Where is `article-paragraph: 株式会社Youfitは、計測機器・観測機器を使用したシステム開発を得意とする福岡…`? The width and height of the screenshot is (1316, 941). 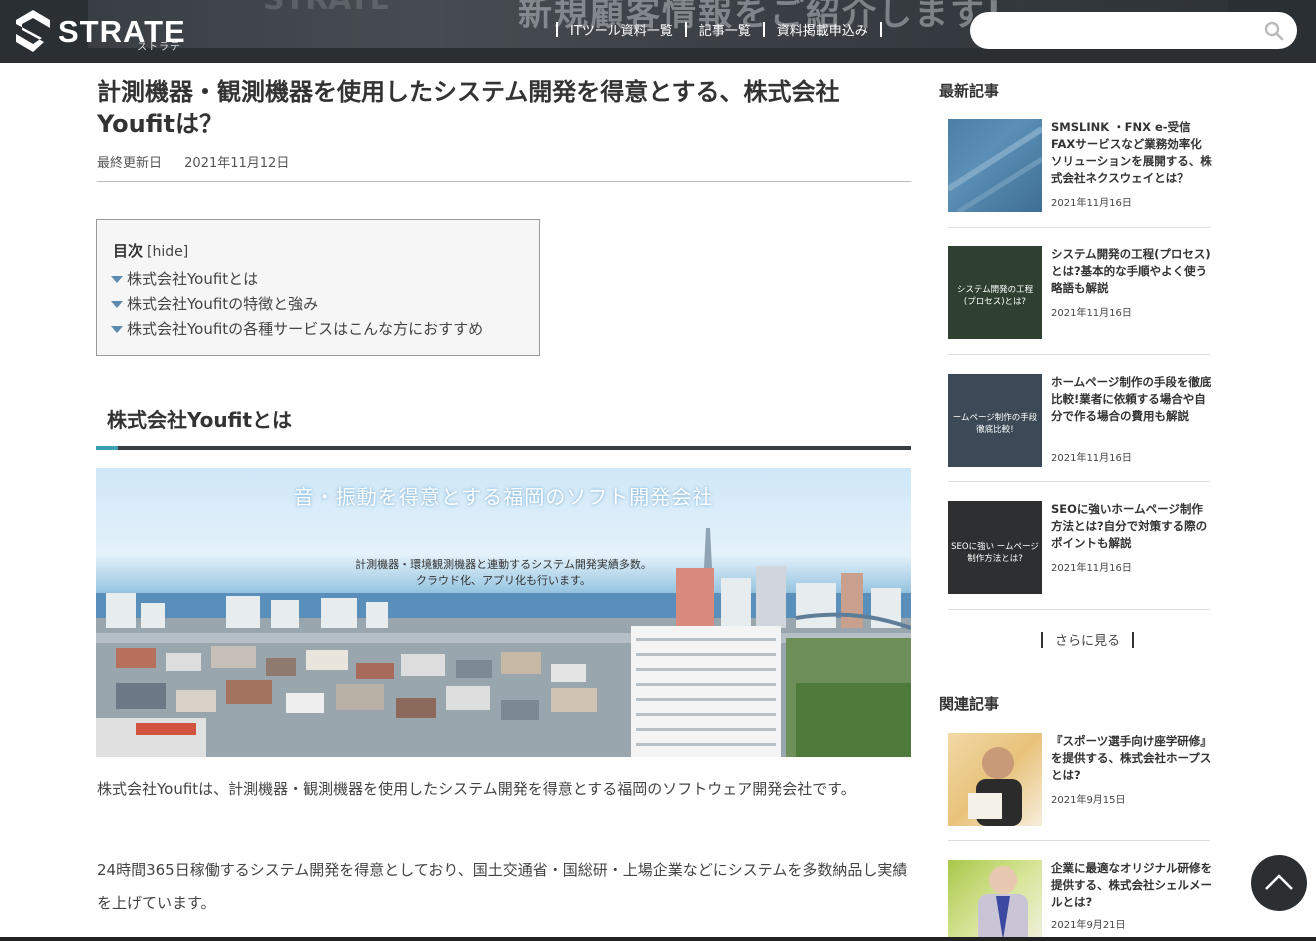
article-paragraph: 株式会社Youfitは、計測機器・観測機器を使用したシステム開発を得意とする福岡… is located at coordinates (476, 789).